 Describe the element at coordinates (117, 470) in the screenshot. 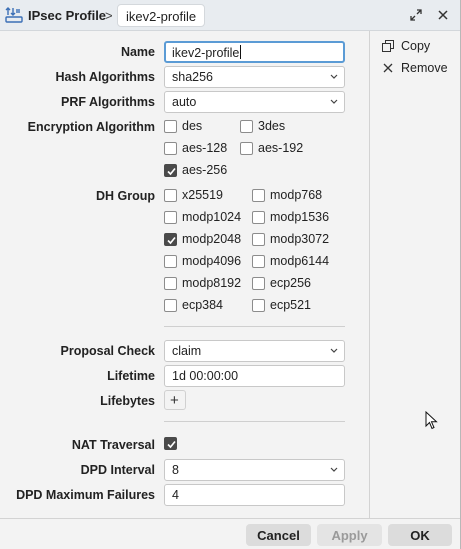

I see `dpd-interval-label: DPD Interval` at that location.